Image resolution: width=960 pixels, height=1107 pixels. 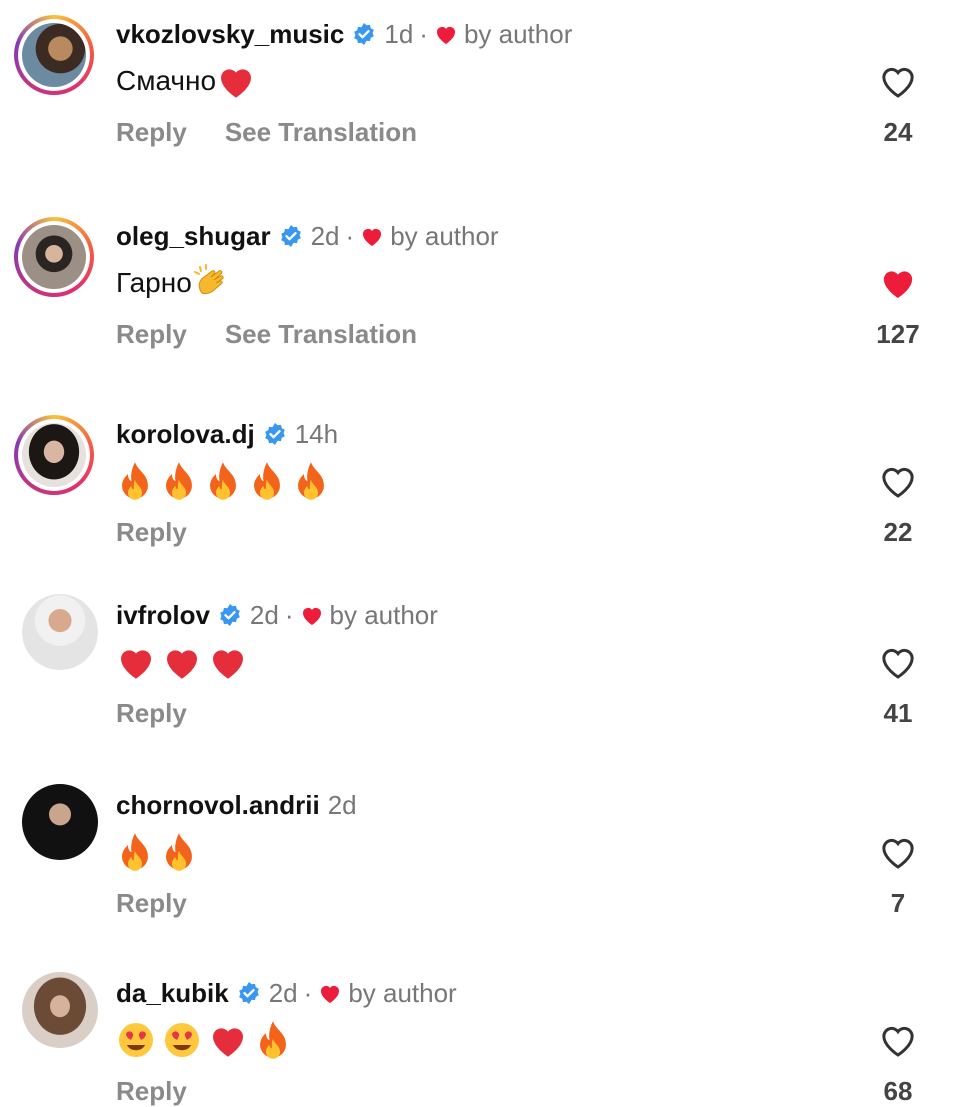 What do you see at coordinates (898, 1091) in the screenshot?
I see `like-count: 68` at bounding box center [898, 1091].